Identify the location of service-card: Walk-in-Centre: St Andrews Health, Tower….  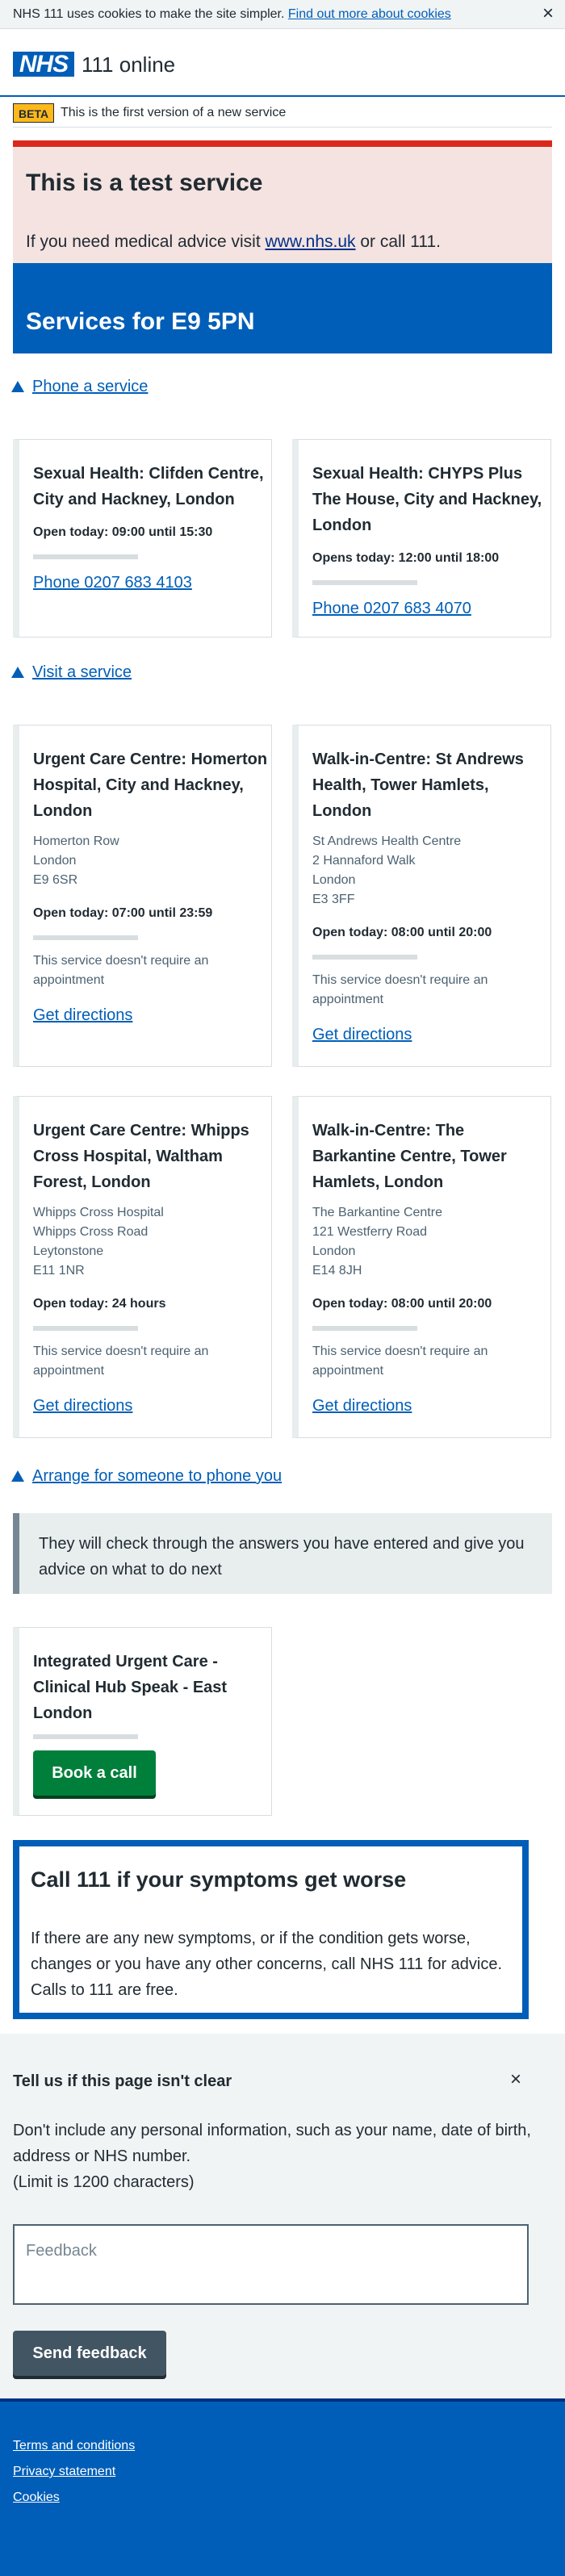
(421, 896).